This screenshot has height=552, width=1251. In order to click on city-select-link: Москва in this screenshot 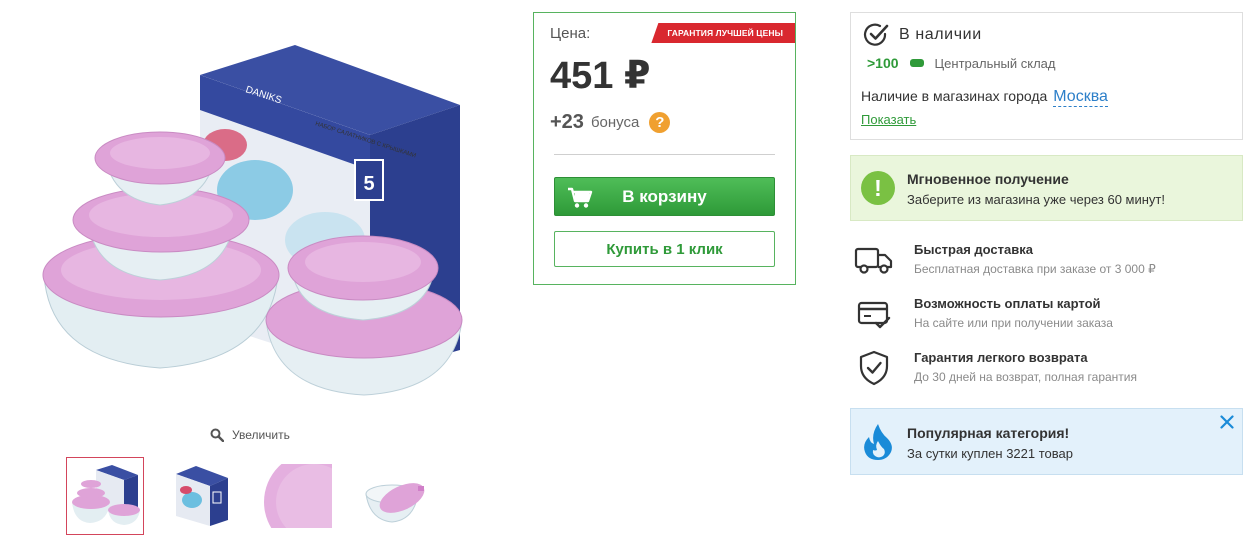, I will do `click(1080, 97)`.